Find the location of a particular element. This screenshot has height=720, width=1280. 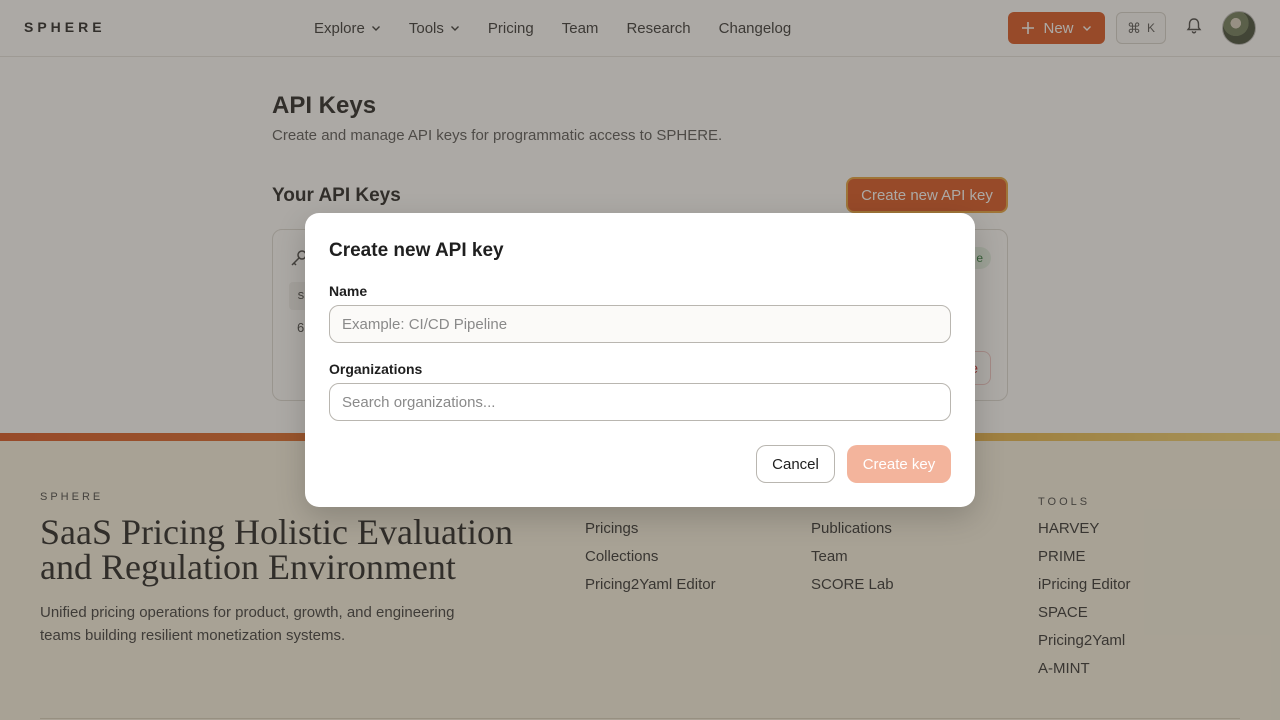

organizations-search-input is located at coordinates (640, 402).